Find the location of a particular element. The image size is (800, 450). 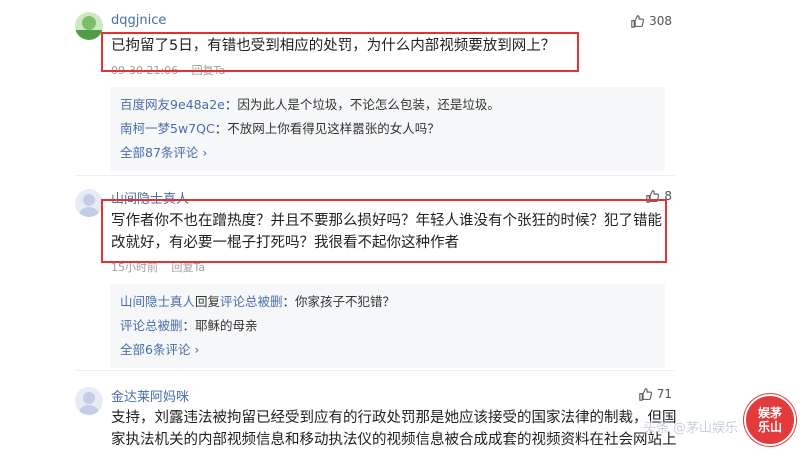

all-replies-link: 全部6条评论 › is located at coordinates (159, 349).